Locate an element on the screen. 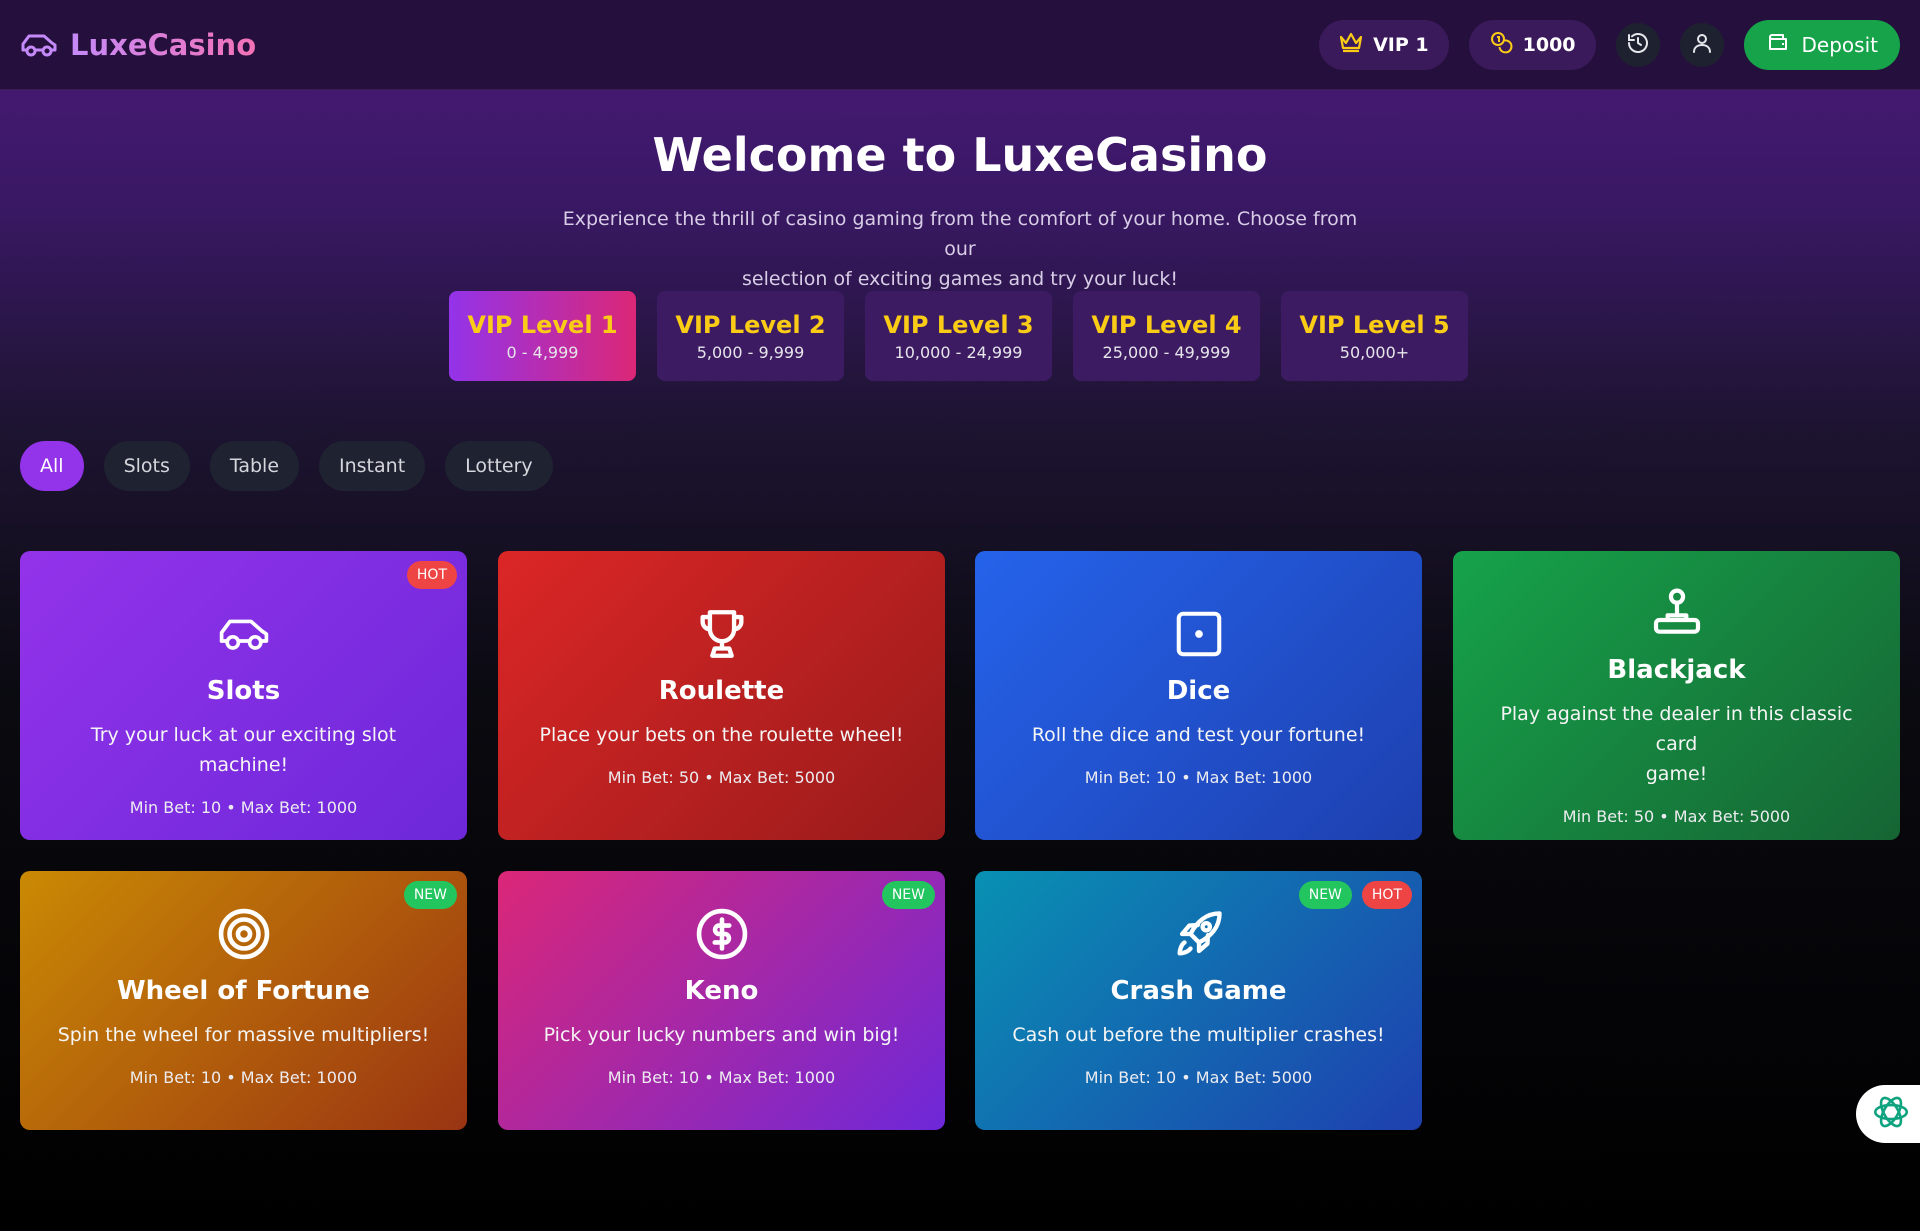 This screenshot has height=1231, width=1920. brand-logo: LuxeCasino is located at coordinates (138, 45).